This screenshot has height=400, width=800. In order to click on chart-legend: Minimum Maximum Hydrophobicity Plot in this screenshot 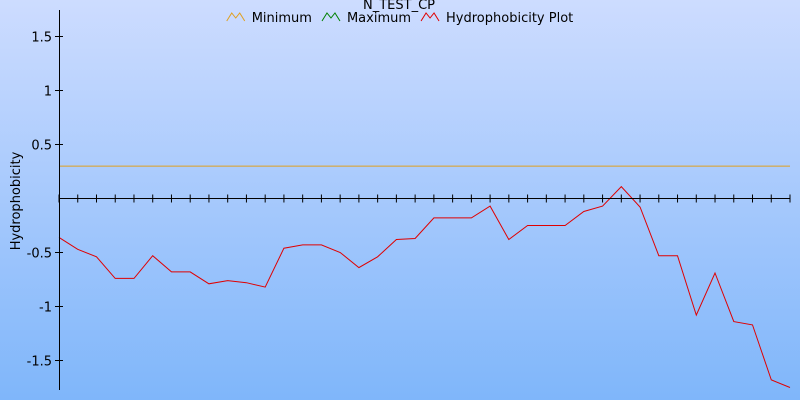, I will do `click(399, 18)`.